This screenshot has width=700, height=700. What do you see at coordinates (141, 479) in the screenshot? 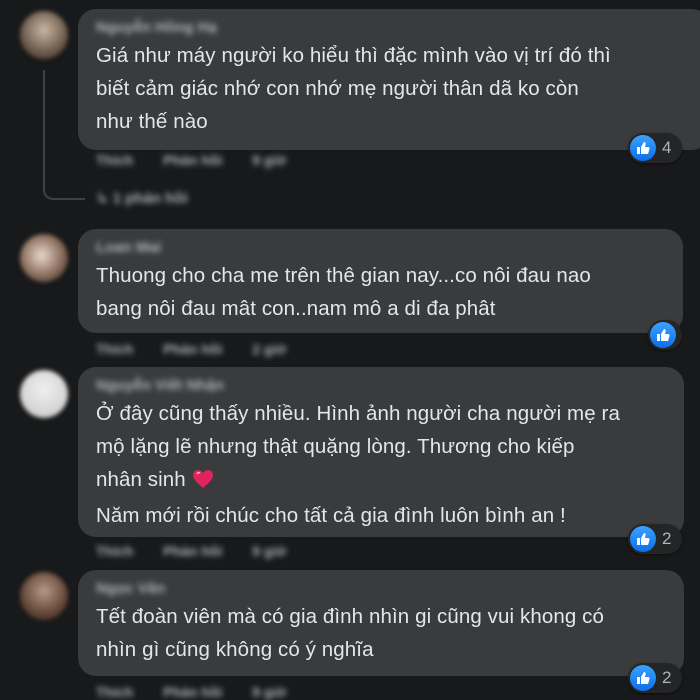
I see `comment-text-line: nhân sinh` at bounding box center [141, 479].